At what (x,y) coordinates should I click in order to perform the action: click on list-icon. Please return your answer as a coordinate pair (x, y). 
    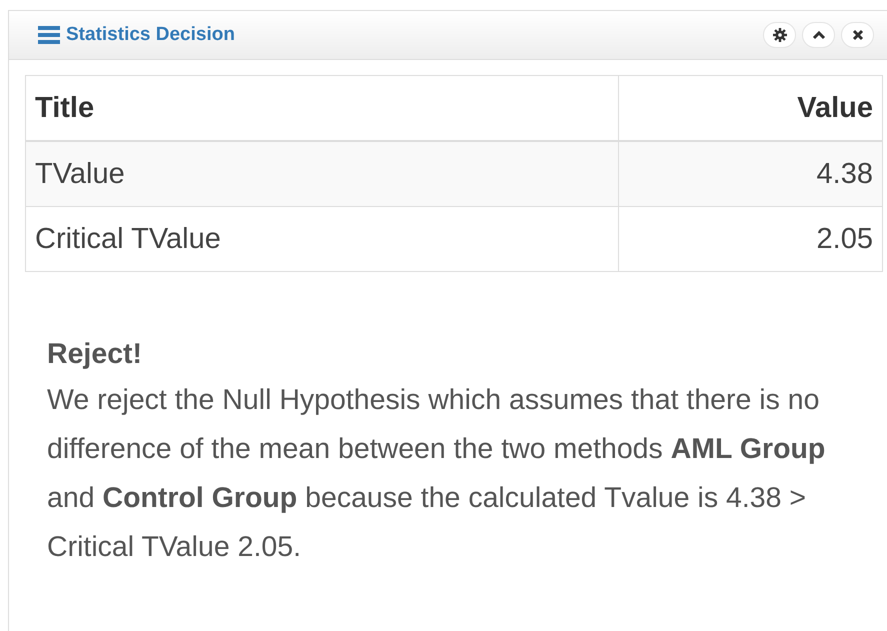
    Looking at the image, I should click on (49, 35).